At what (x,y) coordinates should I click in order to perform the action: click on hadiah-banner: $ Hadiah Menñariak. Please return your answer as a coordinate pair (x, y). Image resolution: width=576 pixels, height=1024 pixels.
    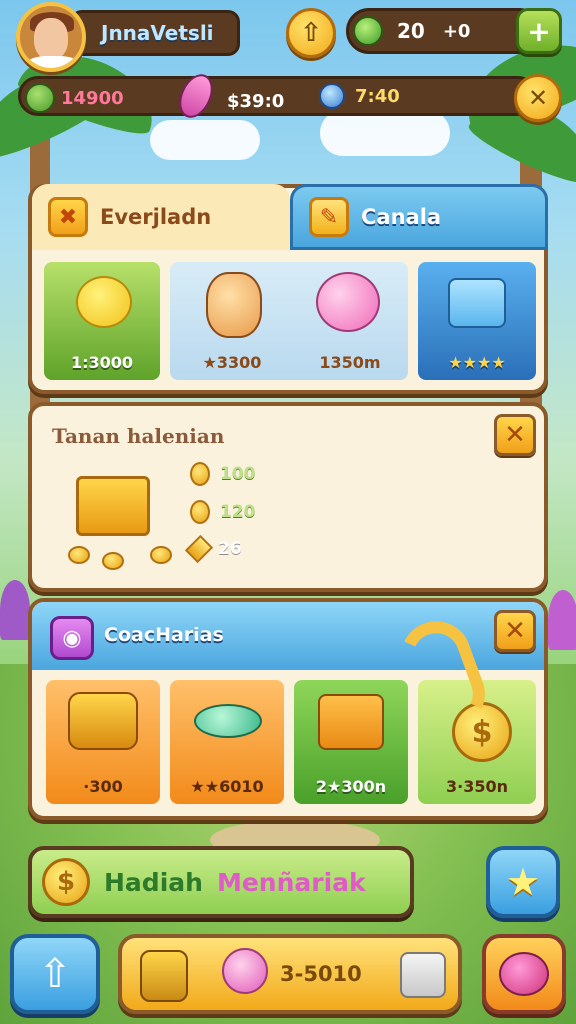
    Looking at the image, I should click on (221, 882).